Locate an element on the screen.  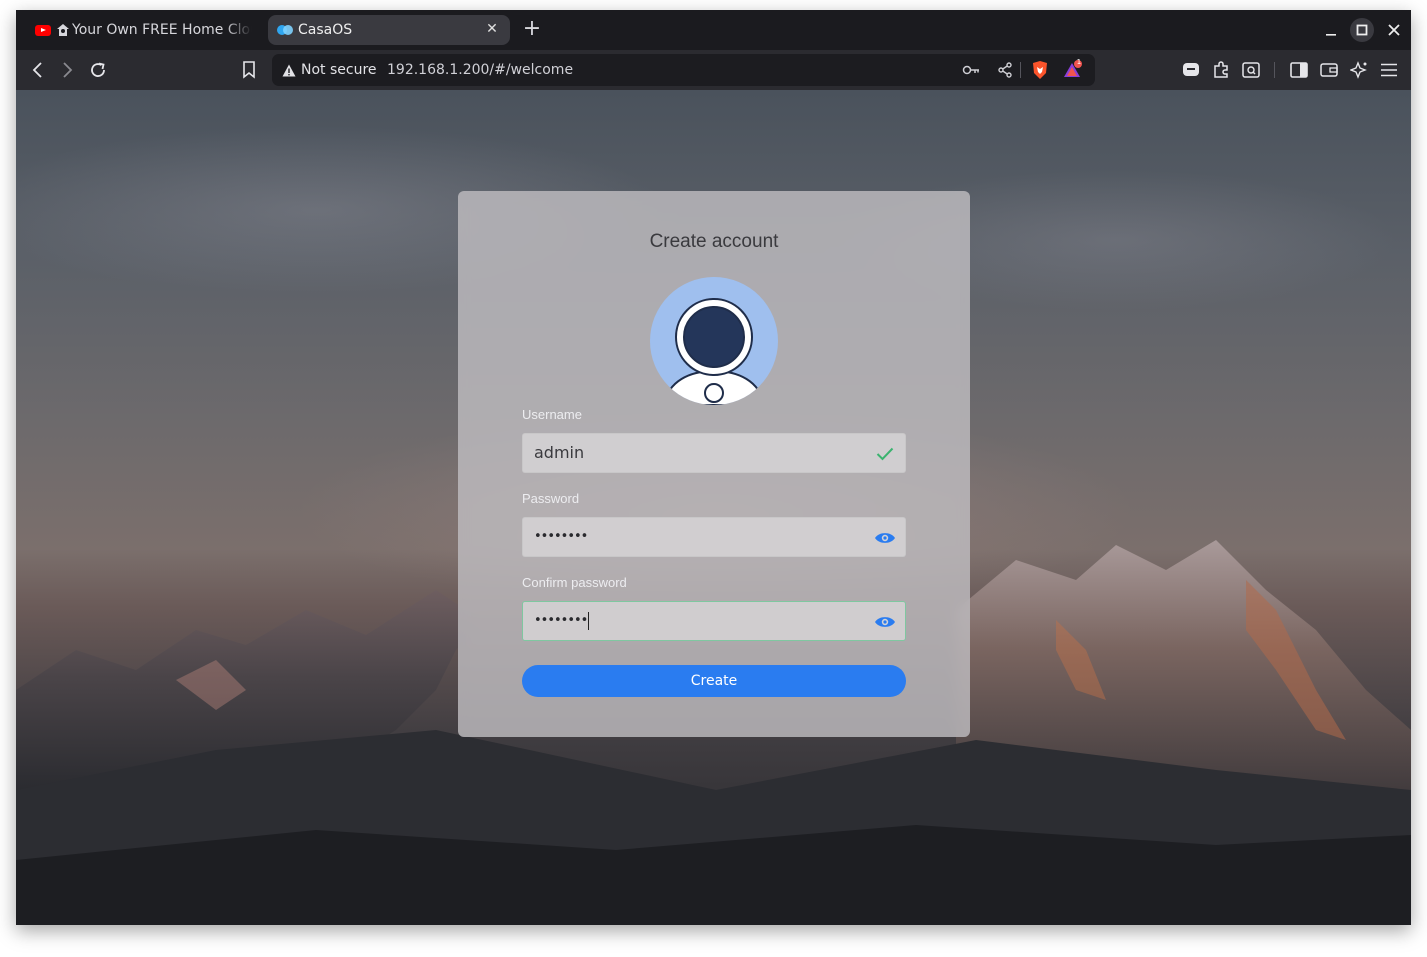
browser-toolbar: Not secure 192.168.1.200/#/welcome 1 is located at coordinates (713, 70).